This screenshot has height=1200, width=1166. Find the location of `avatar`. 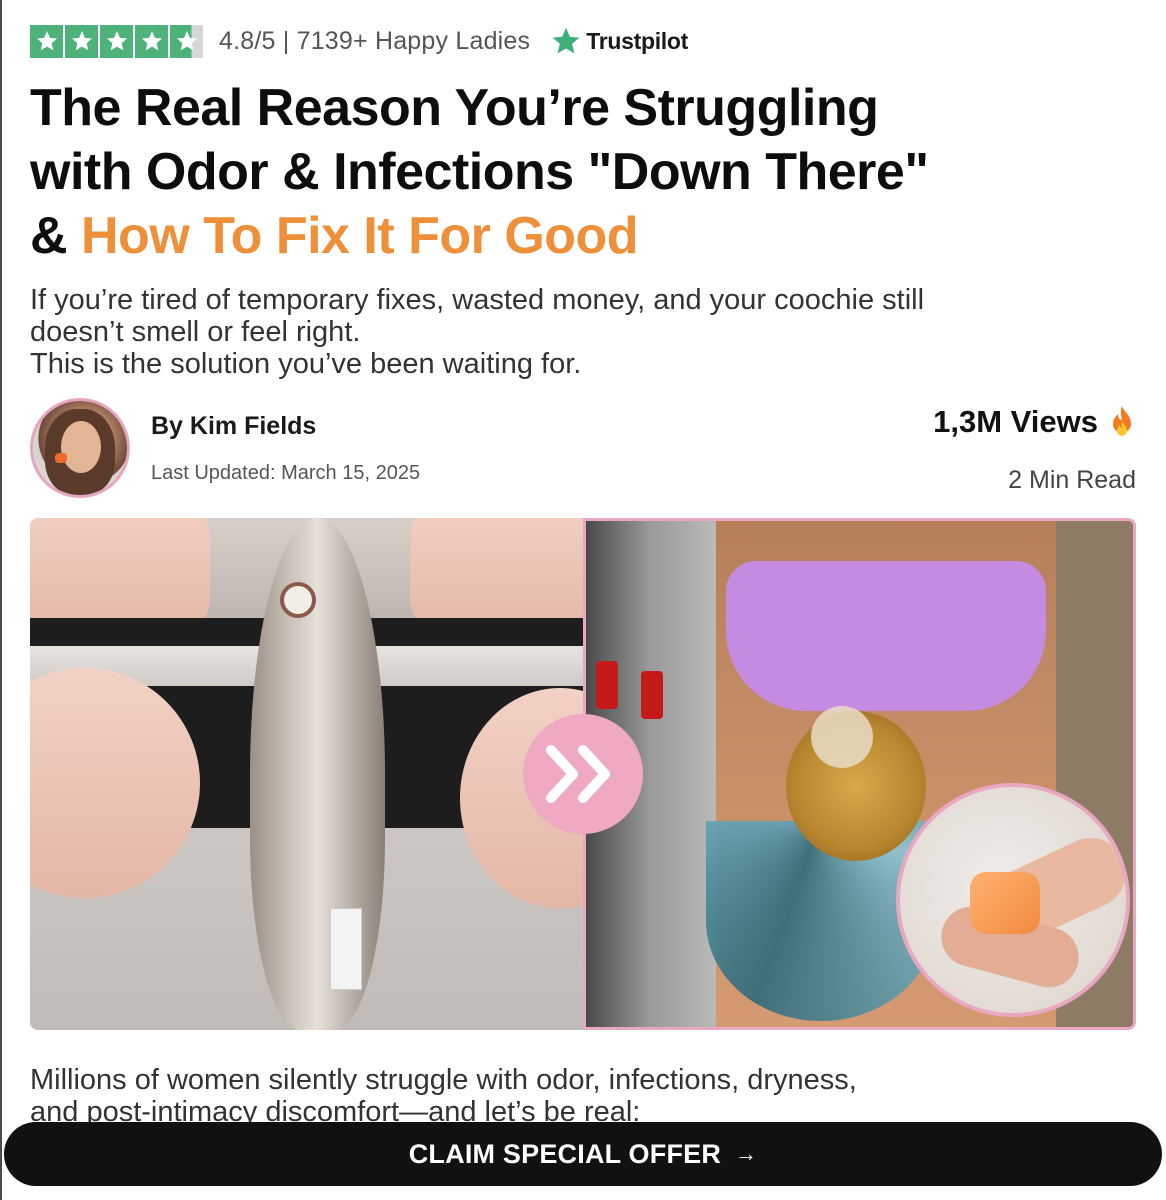

avatar is located at coordinates (80, 448).